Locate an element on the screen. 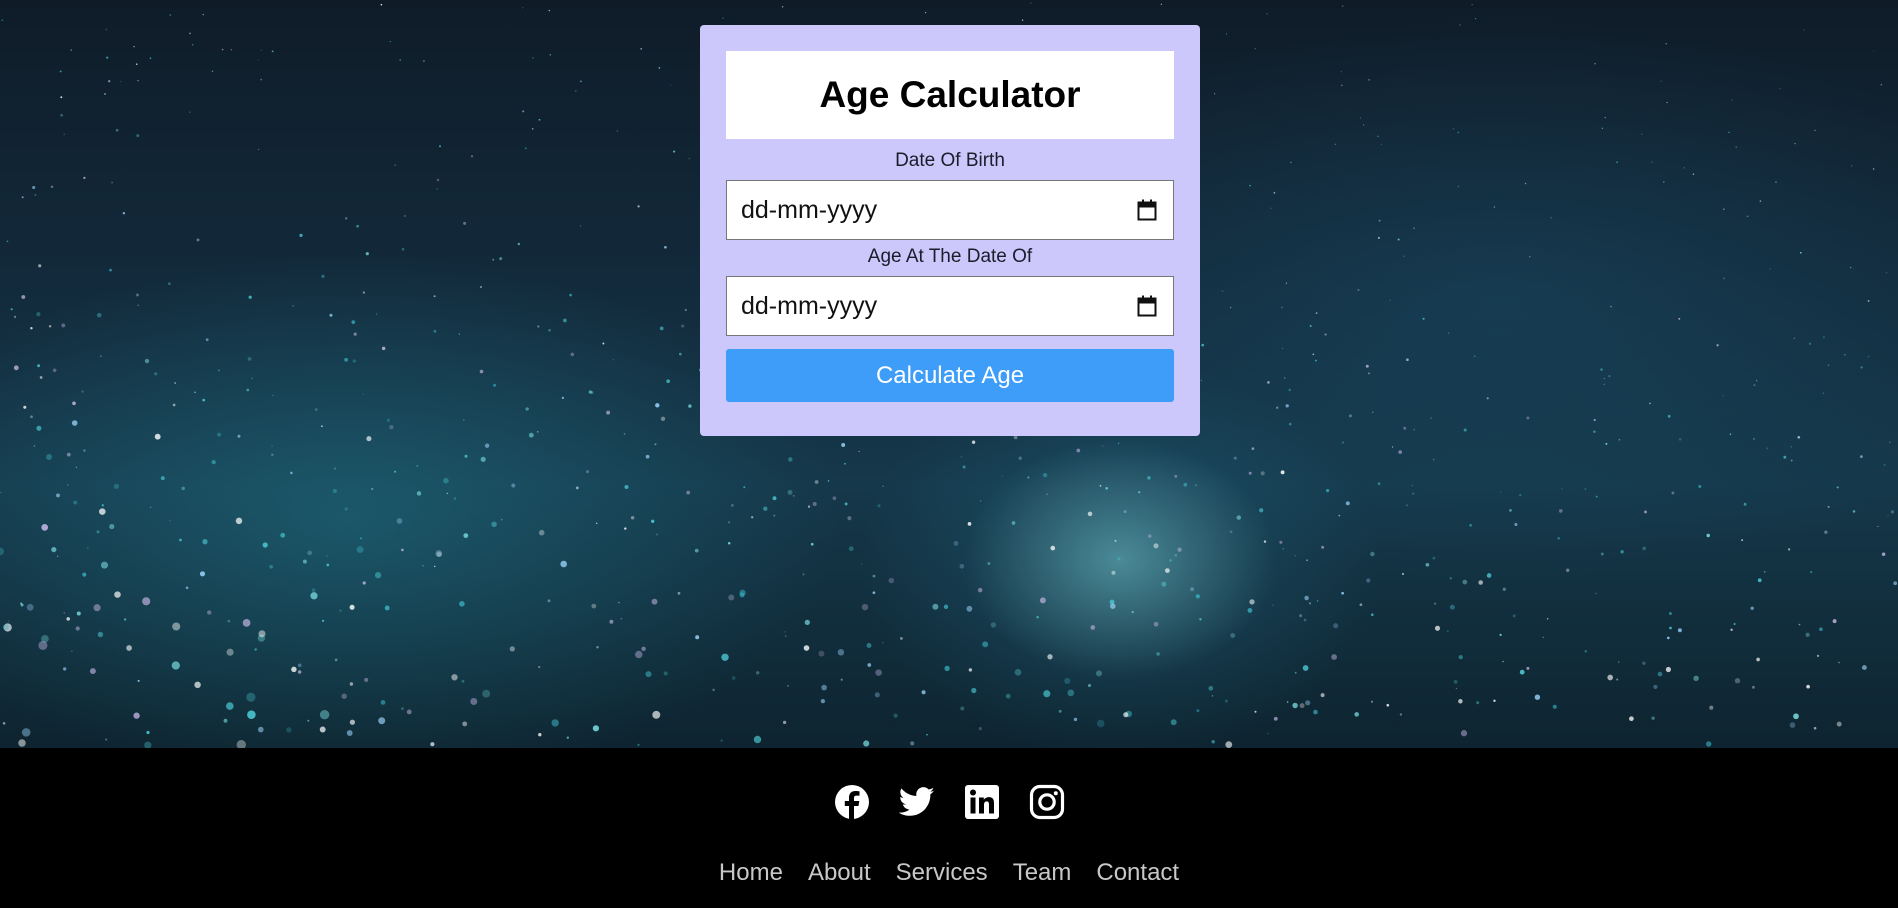 The height and width of the screenshot is (908, 1898). footer-nav-home: Home is located at coordinates (751, 873).